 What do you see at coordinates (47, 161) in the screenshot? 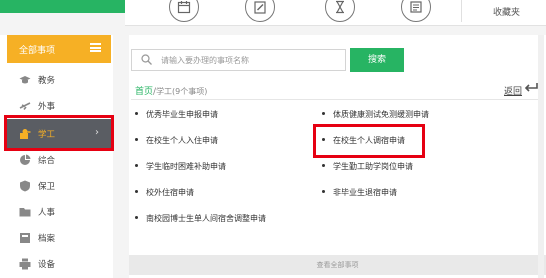
I see `sidebar-item-label: 综合` at bounding box center [47, 161].